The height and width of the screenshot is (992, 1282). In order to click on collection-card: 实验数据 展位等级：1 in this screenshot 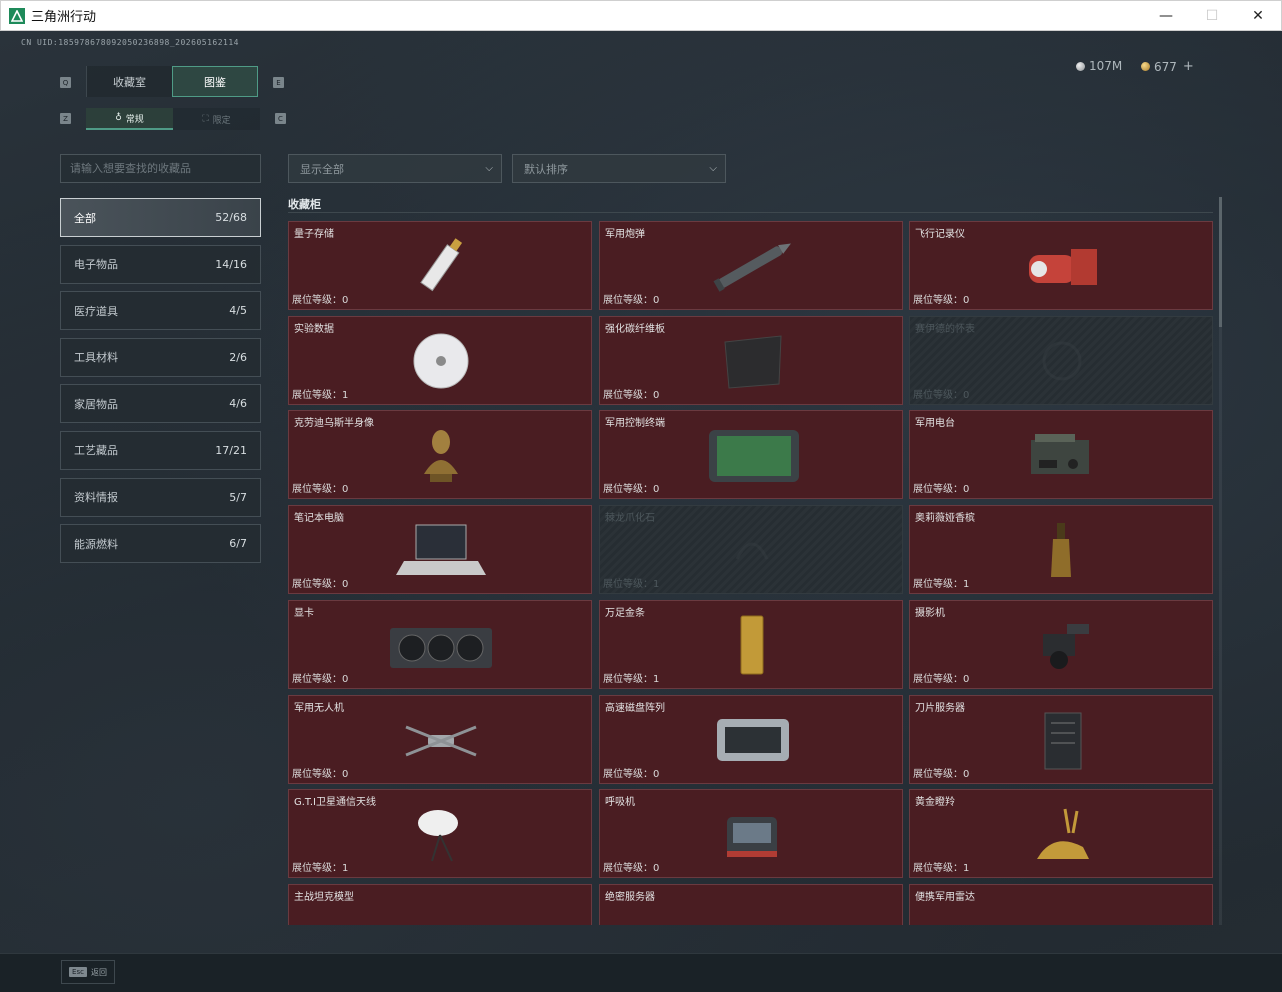, I will do `click(440, 360)`.